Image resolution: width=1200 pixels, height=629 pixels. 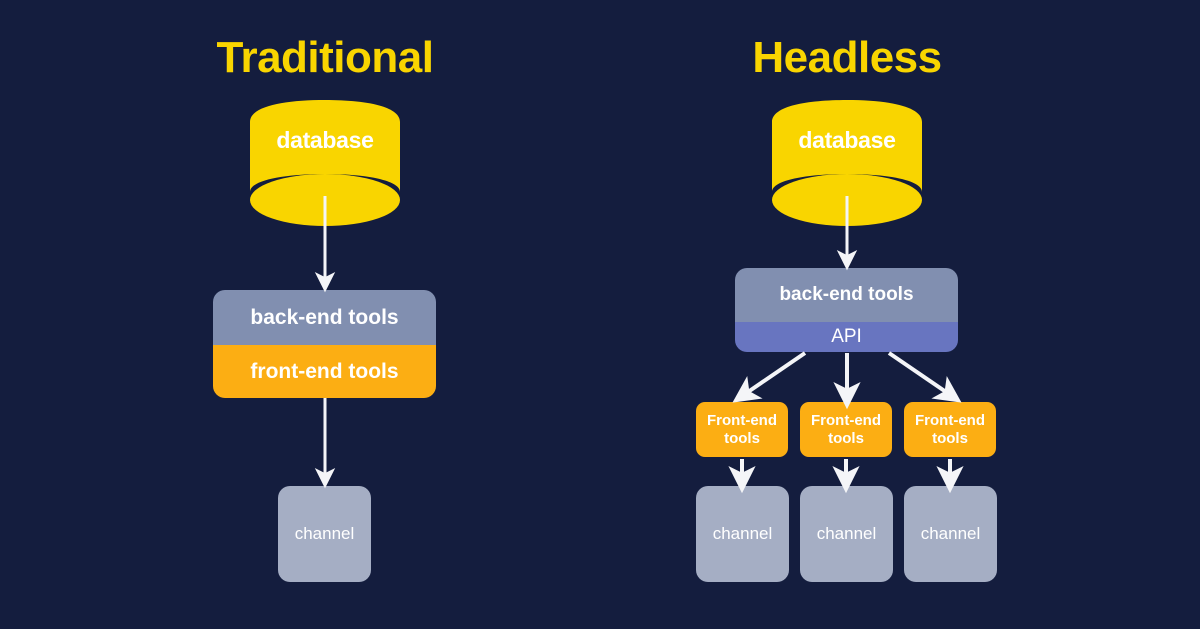 What do you see at coordinates (324, 371) in the screenshot?
I see `frontend-tools-band: front-end tools` at bounding box center [324, 371].